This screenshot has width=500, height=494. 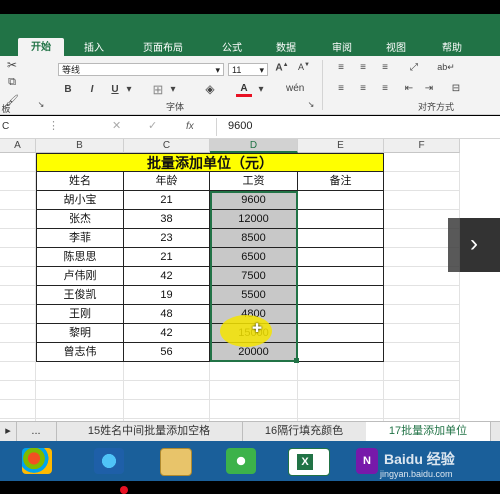 What do you see at coordinates (80, 238) in the screenshot?
I see `cell-name: 李菲` at bounding box center [80, 238].